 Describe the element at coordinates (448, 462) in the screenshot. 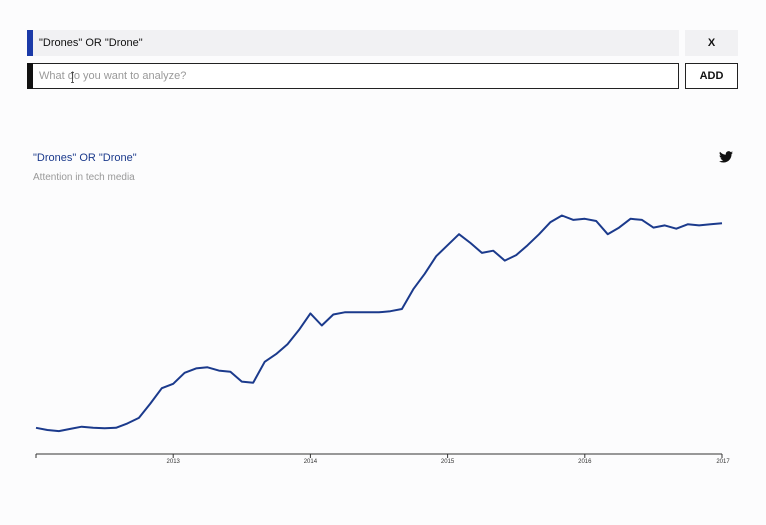

I see `x-tick-label: 2015` at that location.